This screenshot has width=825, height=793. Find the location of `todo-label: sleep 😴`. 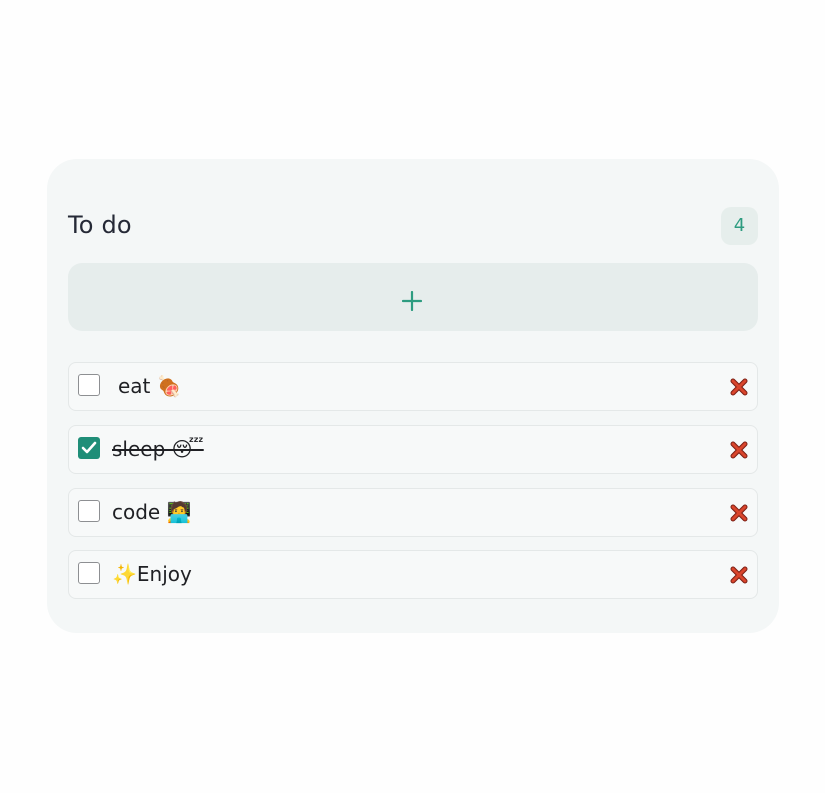

todo-label: sleep 😴 is located at coordinates (158, 449).